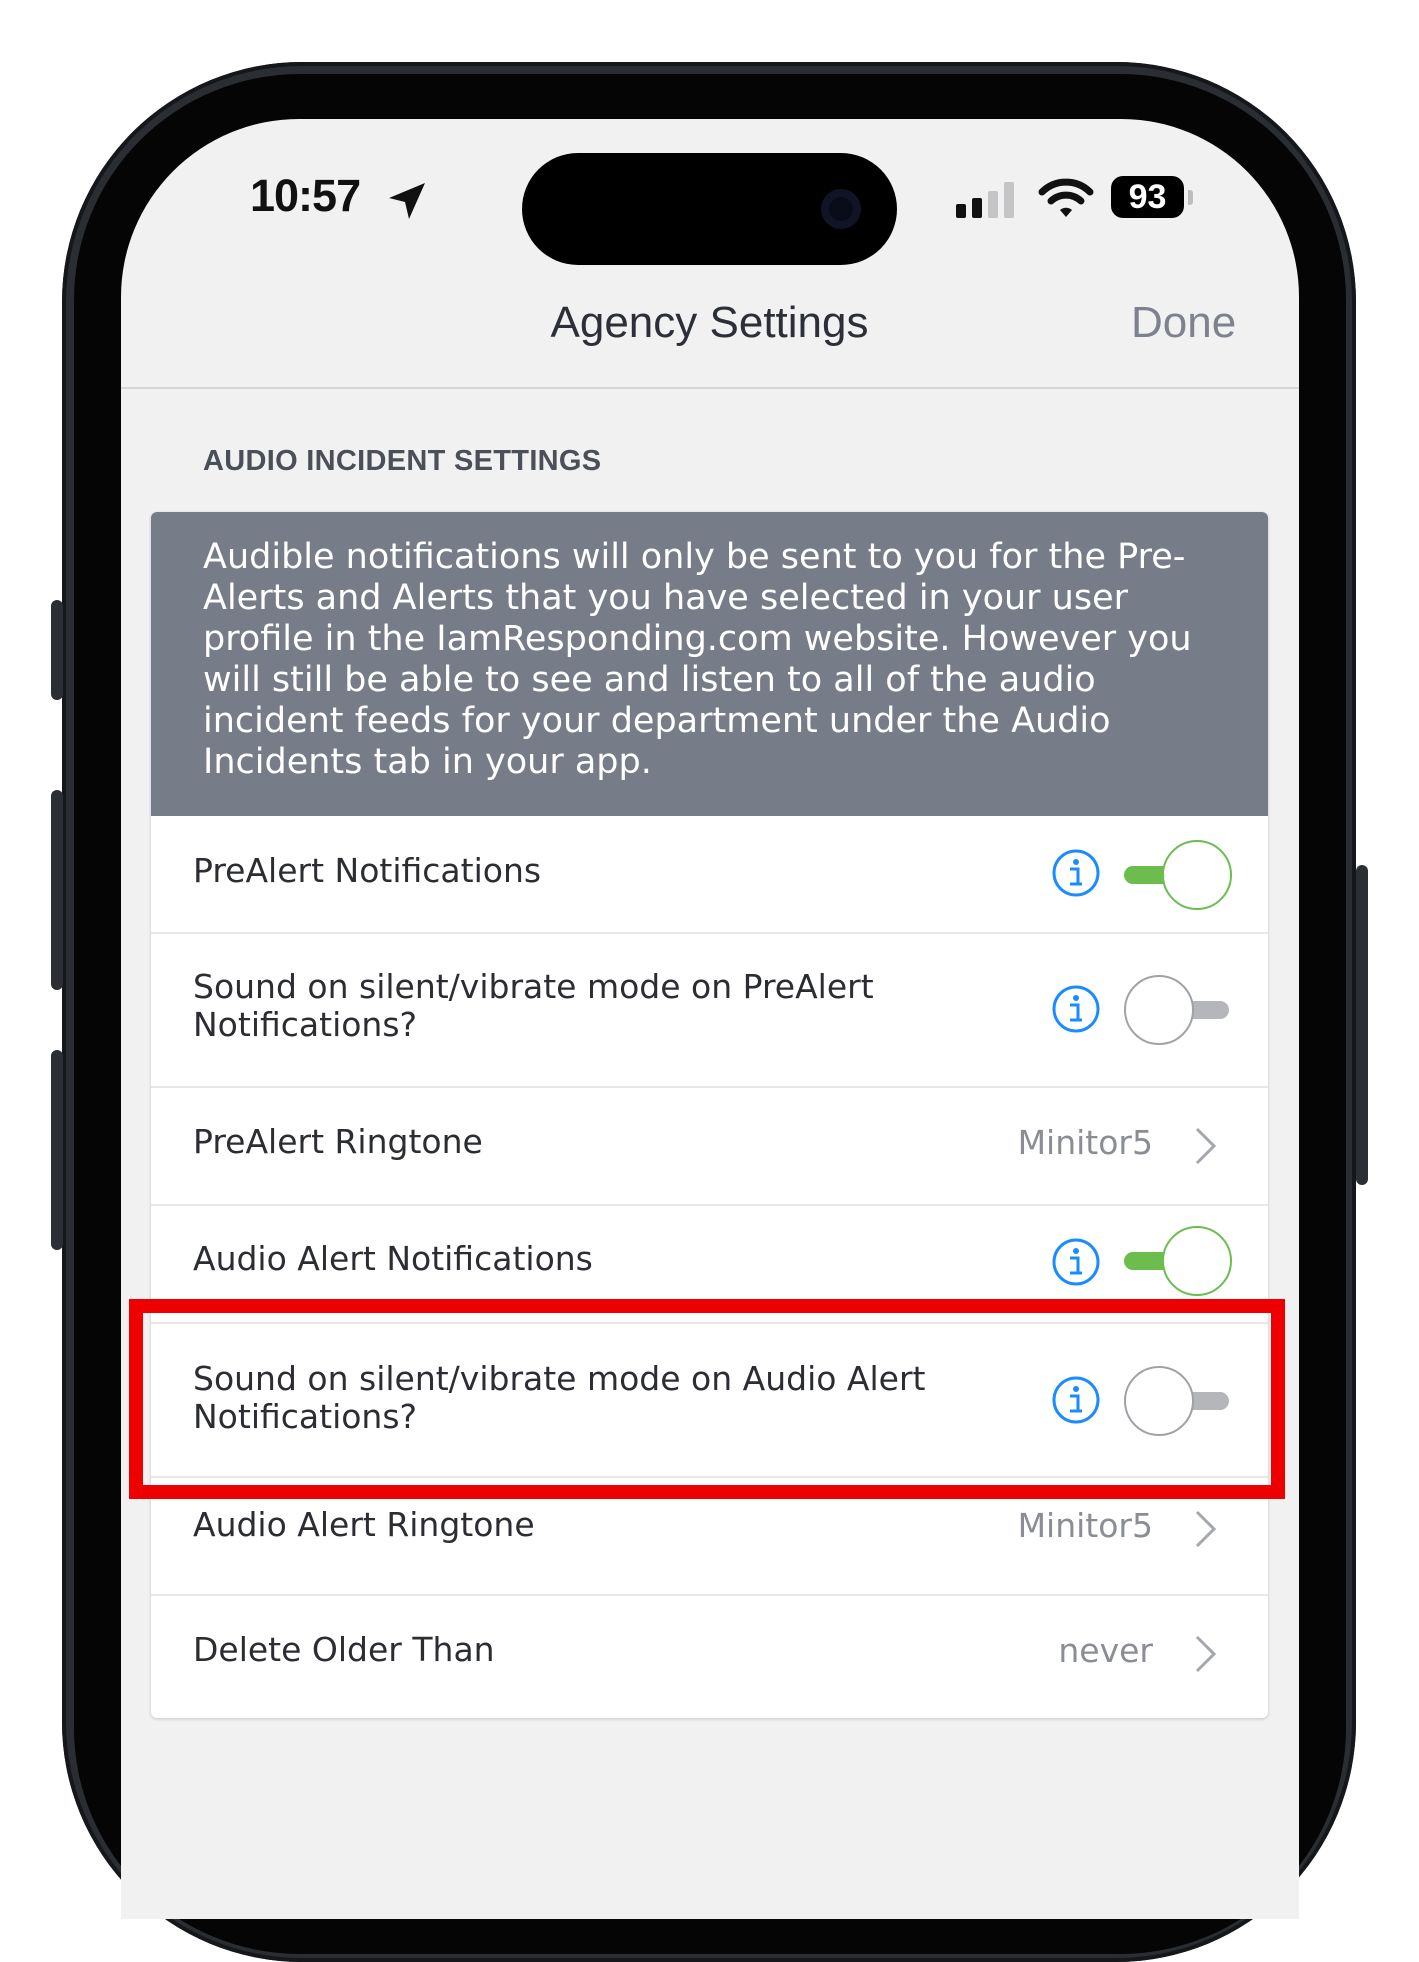 This screenshot has height=1962, width=1419. I want to click on audio-alert-notifications-toggle, so click(1178, 1261).